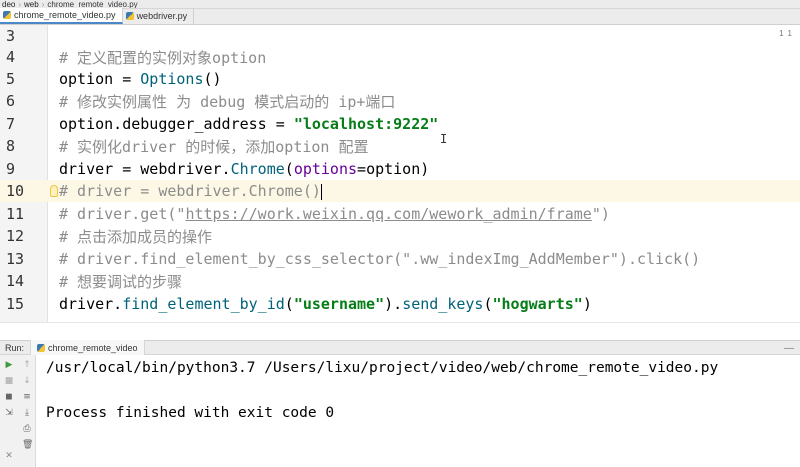  Describe the element at coordinates (18, 411) in the screenshot. I see `run-toolbar: ▶ ↑ ■ ↓ ◼ ≡ ⇲ ⤓ ⎙ 🗑 ✕` at that location.